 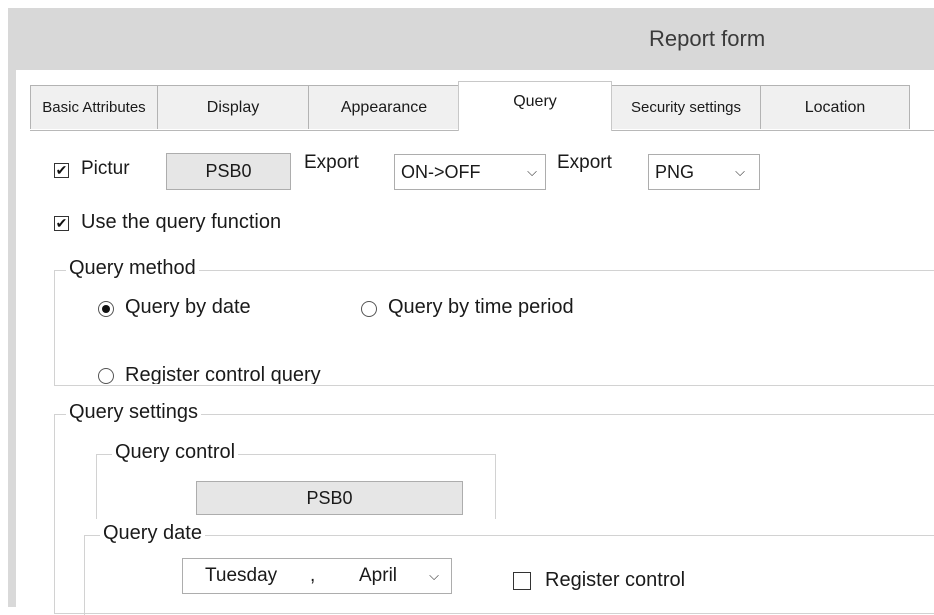 I want to click on tab-security-settings: Security settings, so click(x=686, y=107).